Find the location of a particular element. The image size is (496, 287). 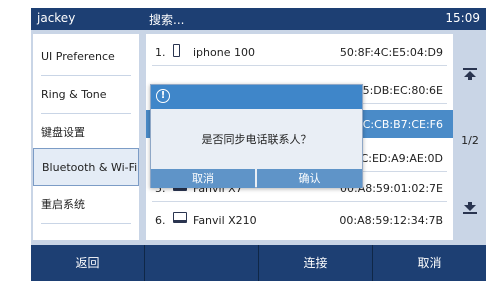

dialog-header: ! is located at coordinates (256, 97).